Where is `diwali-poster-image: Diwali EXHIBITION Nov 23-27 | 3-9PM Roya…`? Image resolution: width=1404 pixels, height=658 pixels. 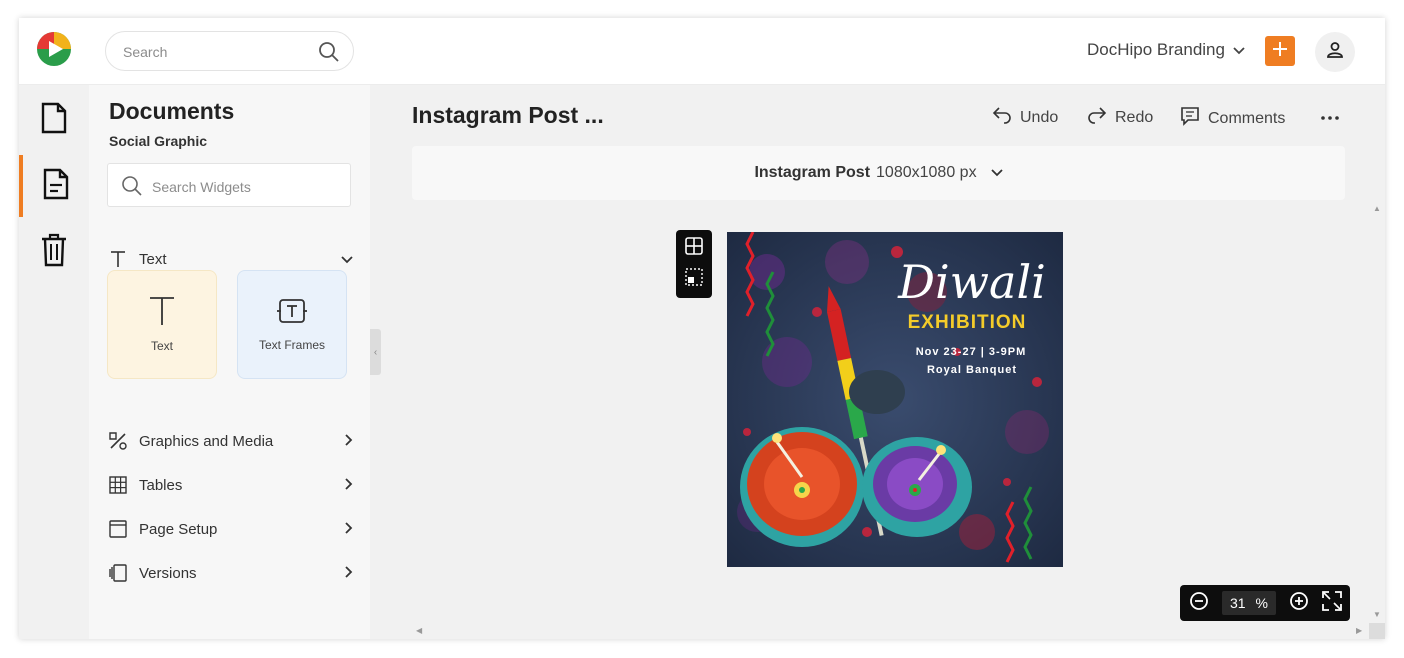
diwali-poster-image: Diwali EXHIBITION Nov 23-27 | 3-9PM Roya… is located at coordinates (895, 399).